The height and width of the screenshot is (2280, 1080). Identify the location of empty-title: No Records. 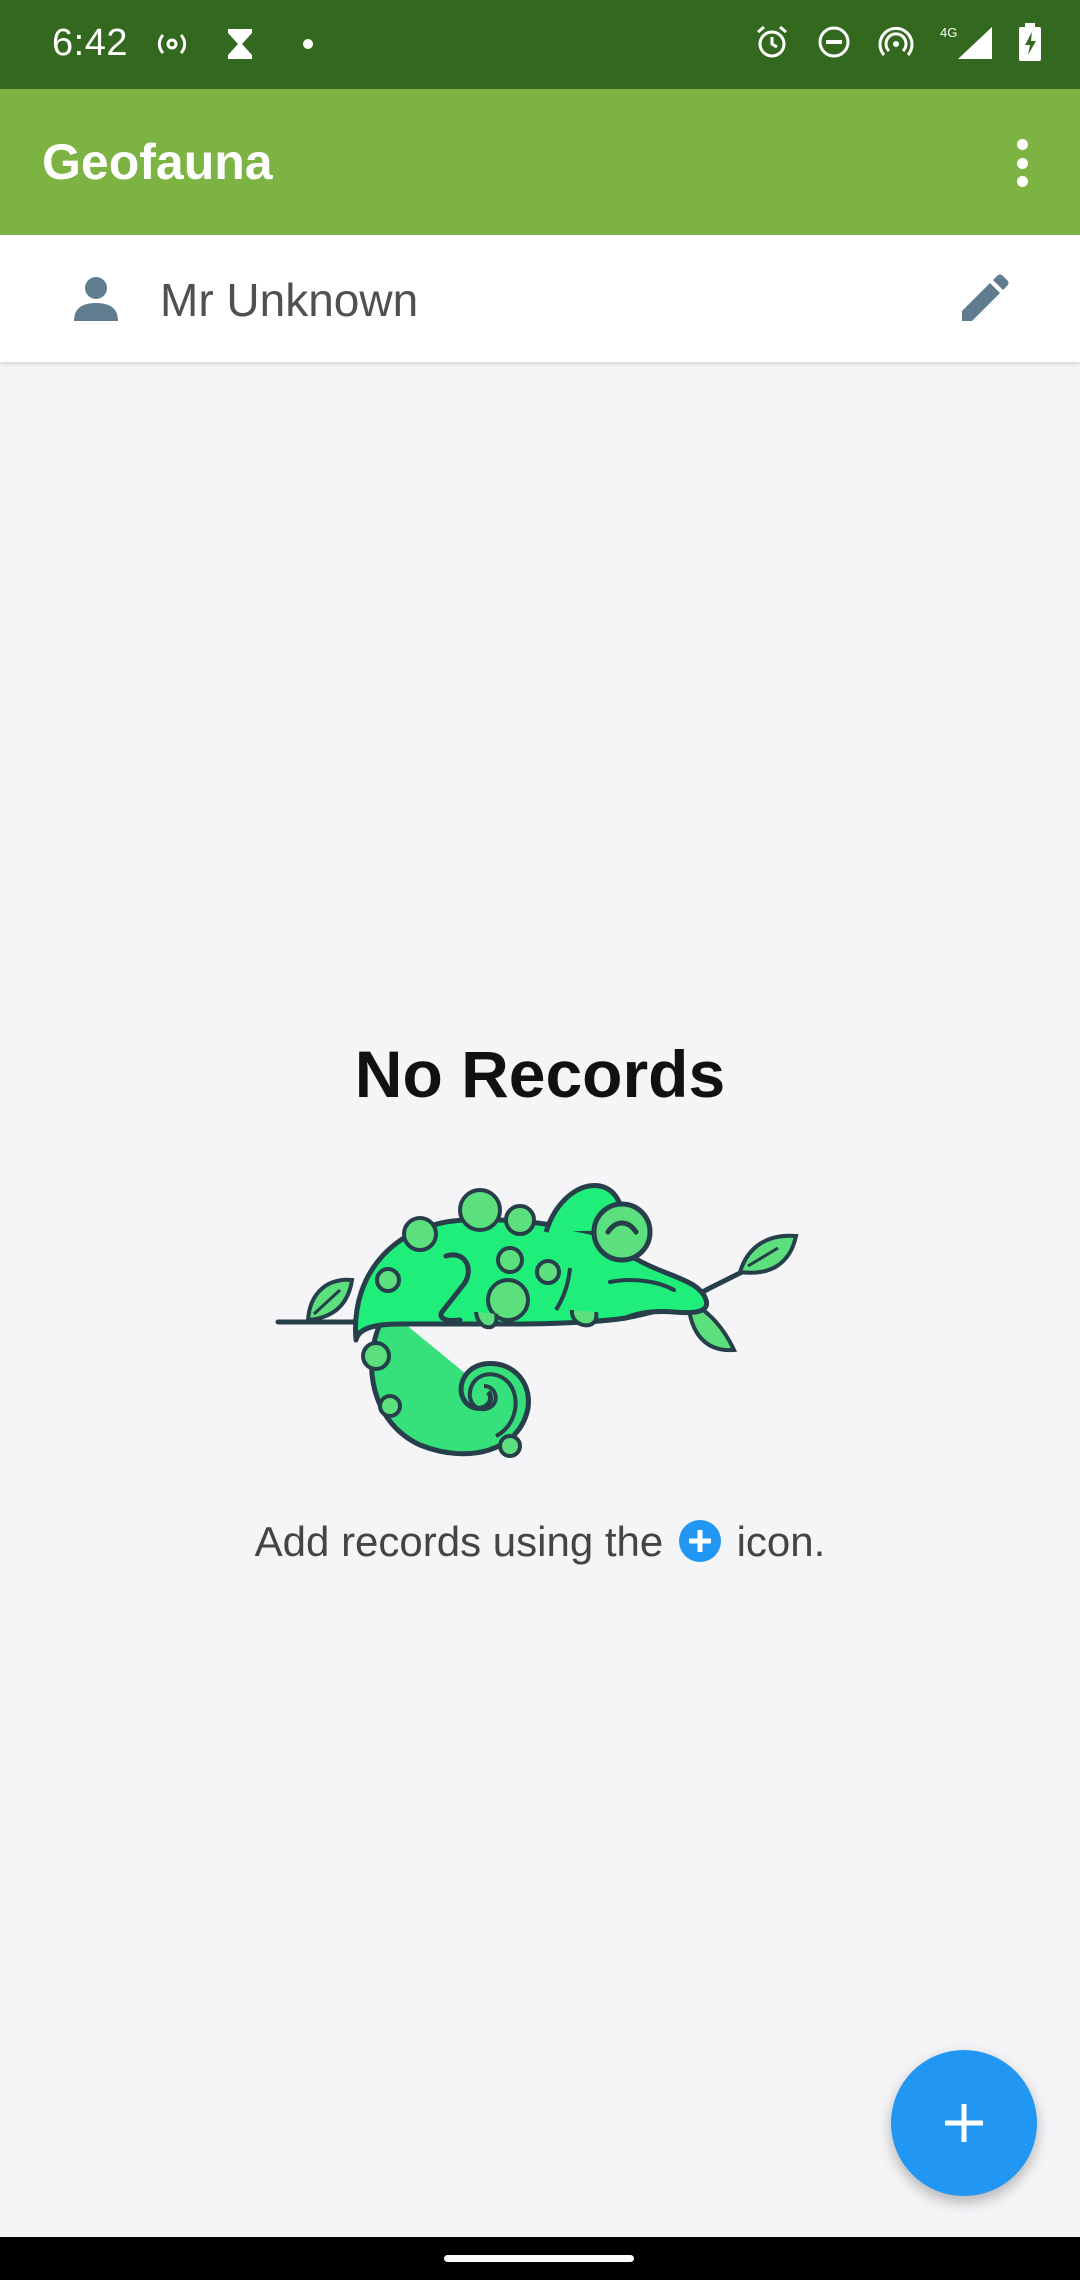
(540, 1074).